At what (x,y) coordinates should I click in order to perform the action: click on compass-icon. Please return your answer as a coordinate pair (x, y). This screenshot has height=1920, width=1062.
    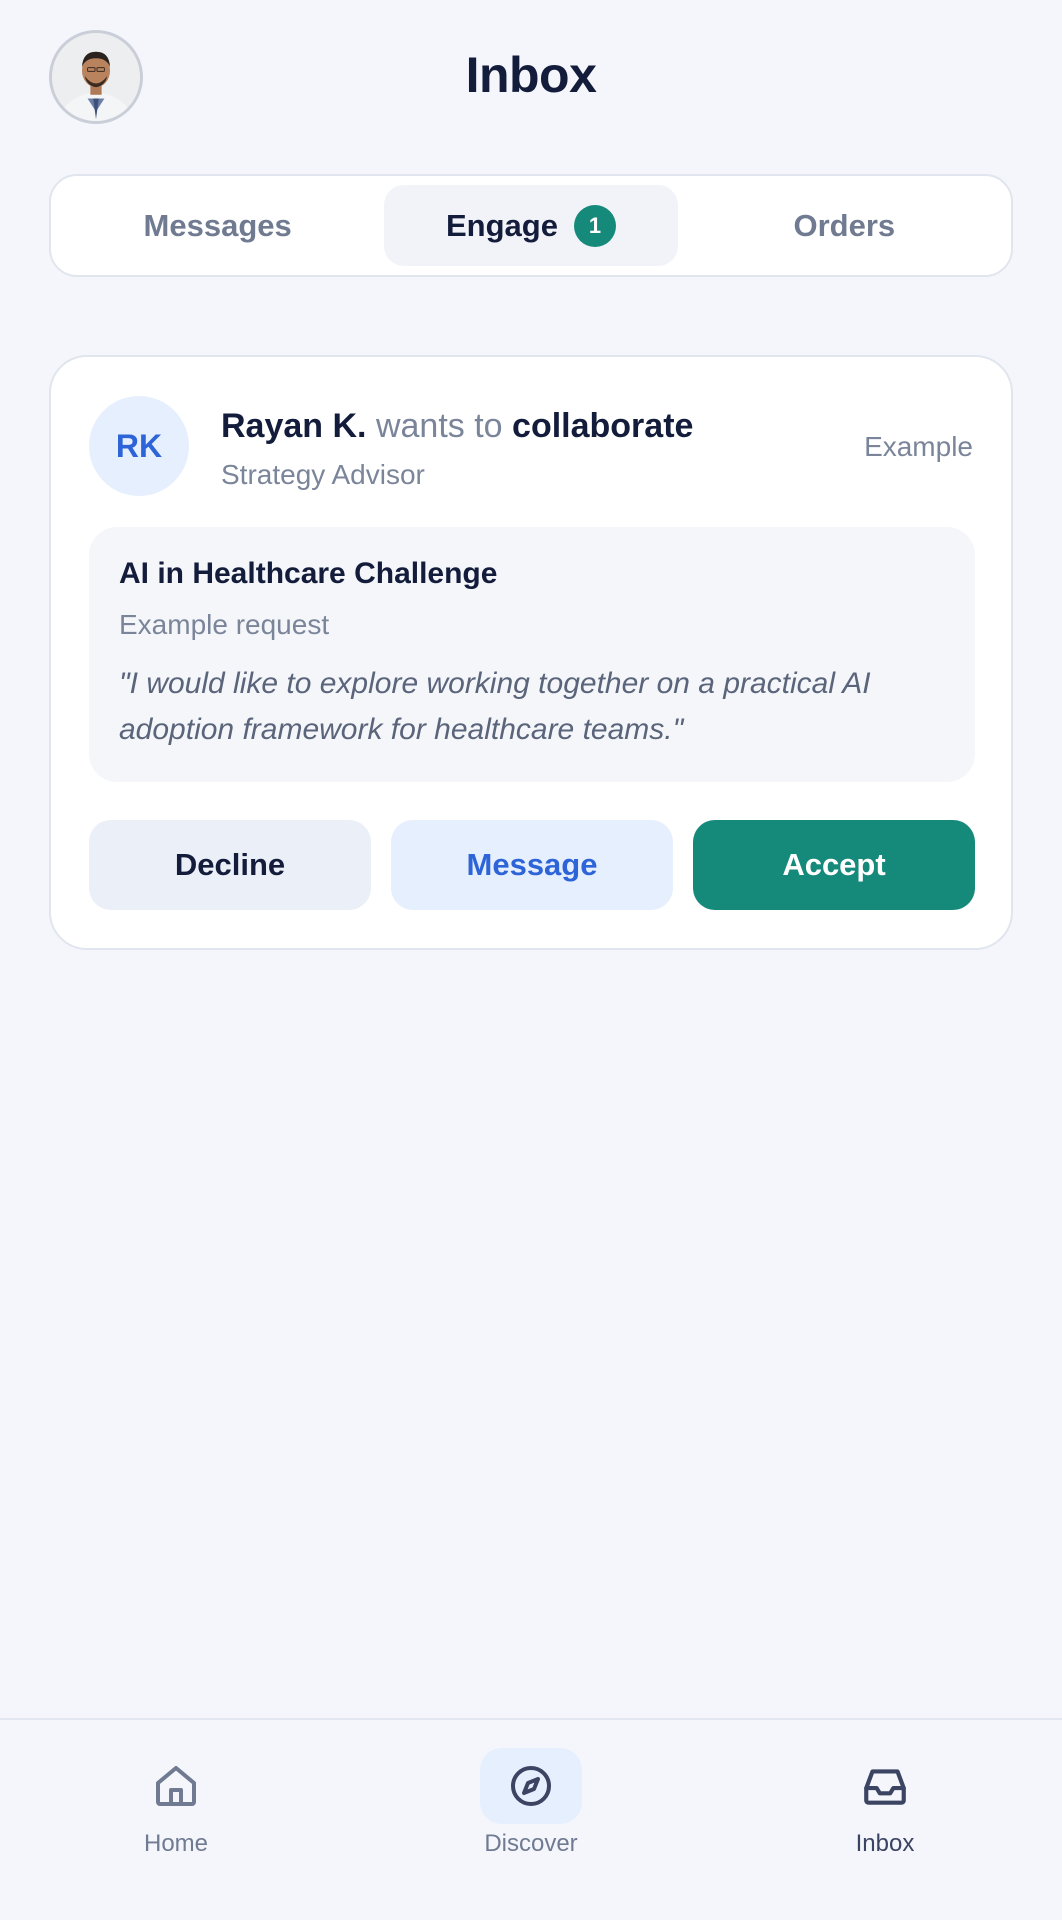
    Looking at the image, I should click on (531, 1786).